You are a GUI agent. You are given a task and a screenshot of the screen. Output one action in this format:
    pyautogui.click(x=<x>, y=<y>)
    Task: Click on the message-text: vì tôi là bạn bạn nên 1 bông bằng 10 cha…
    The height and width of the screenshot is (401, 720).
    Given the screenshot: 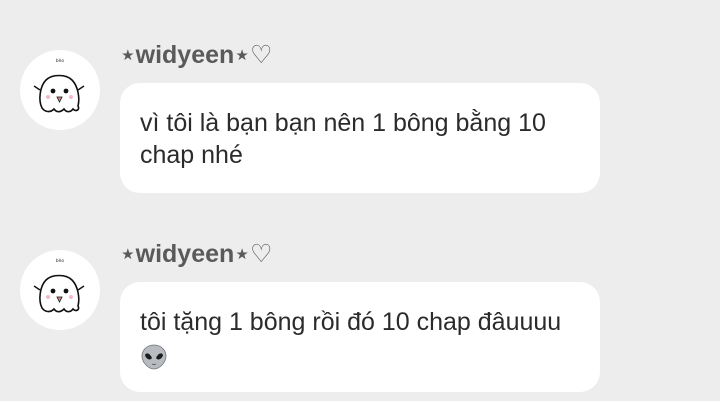 What is the action you would take?
    pyautogui.click(x=343, y=139)
    